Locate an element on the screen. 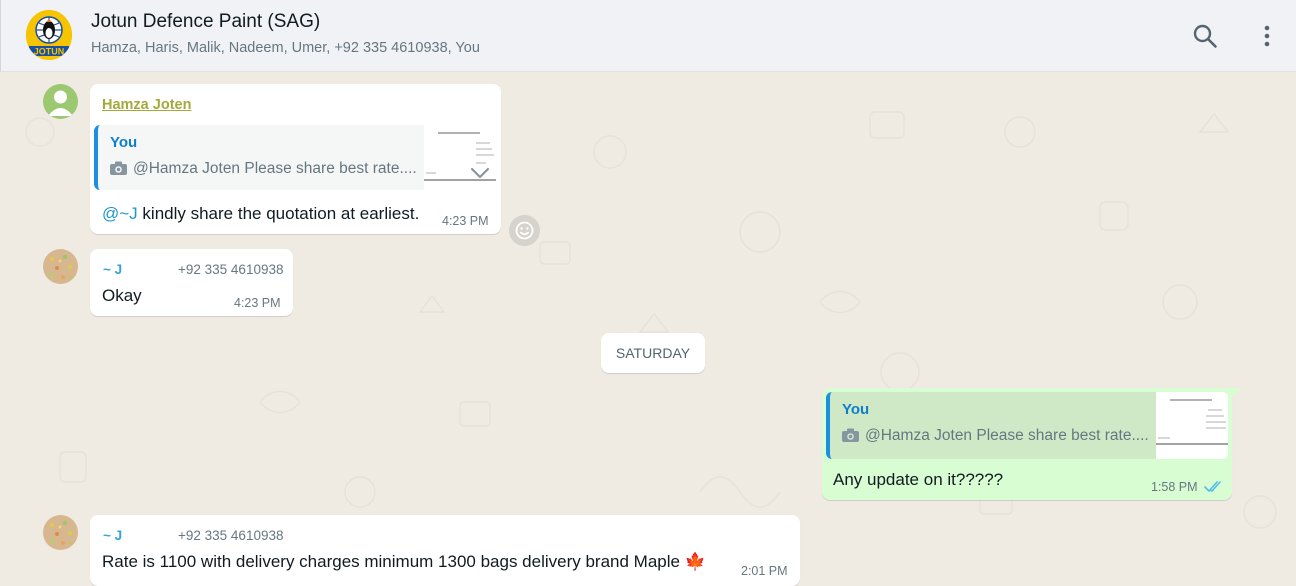  message-time: 2:01 PM is located at coordinates (764, 571).